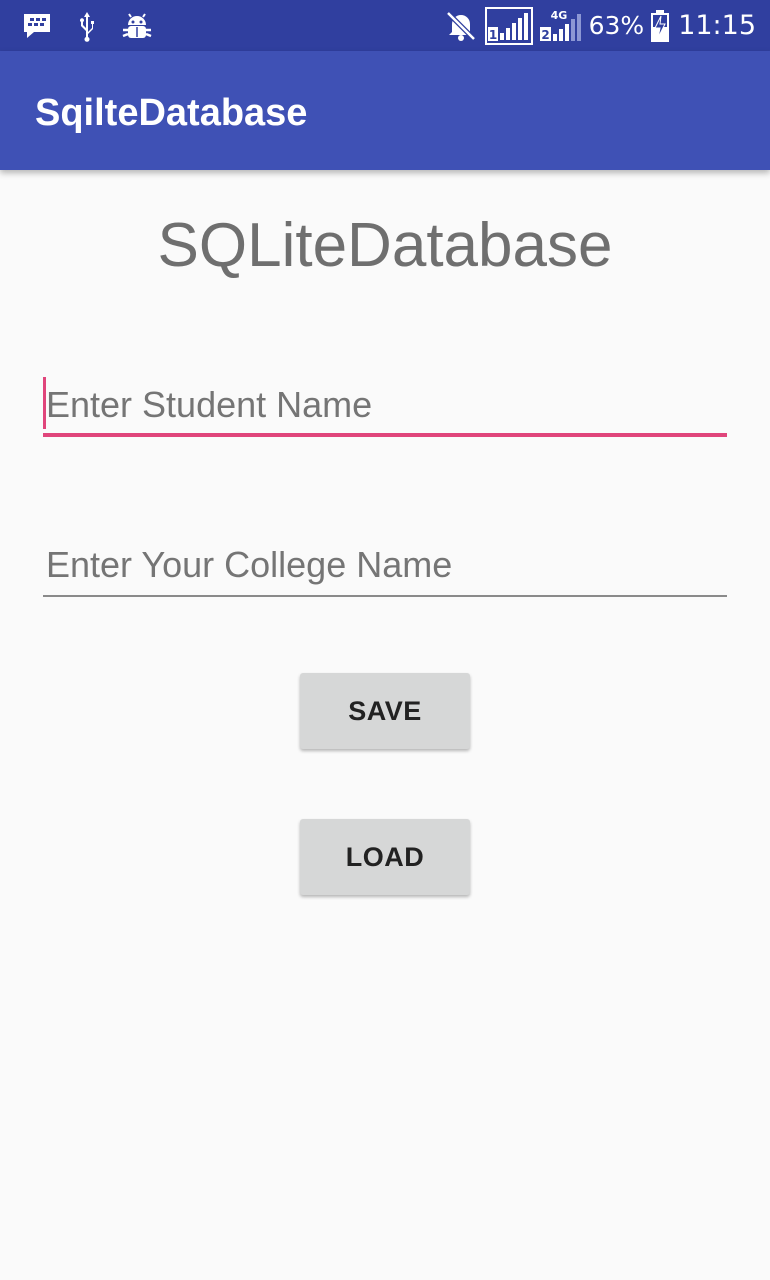 The image size is (770, 1280). What do you see at coordinates (545, 35) in the screenshot?
I see `sim2-label: 2` at bounding box center [545, 35].